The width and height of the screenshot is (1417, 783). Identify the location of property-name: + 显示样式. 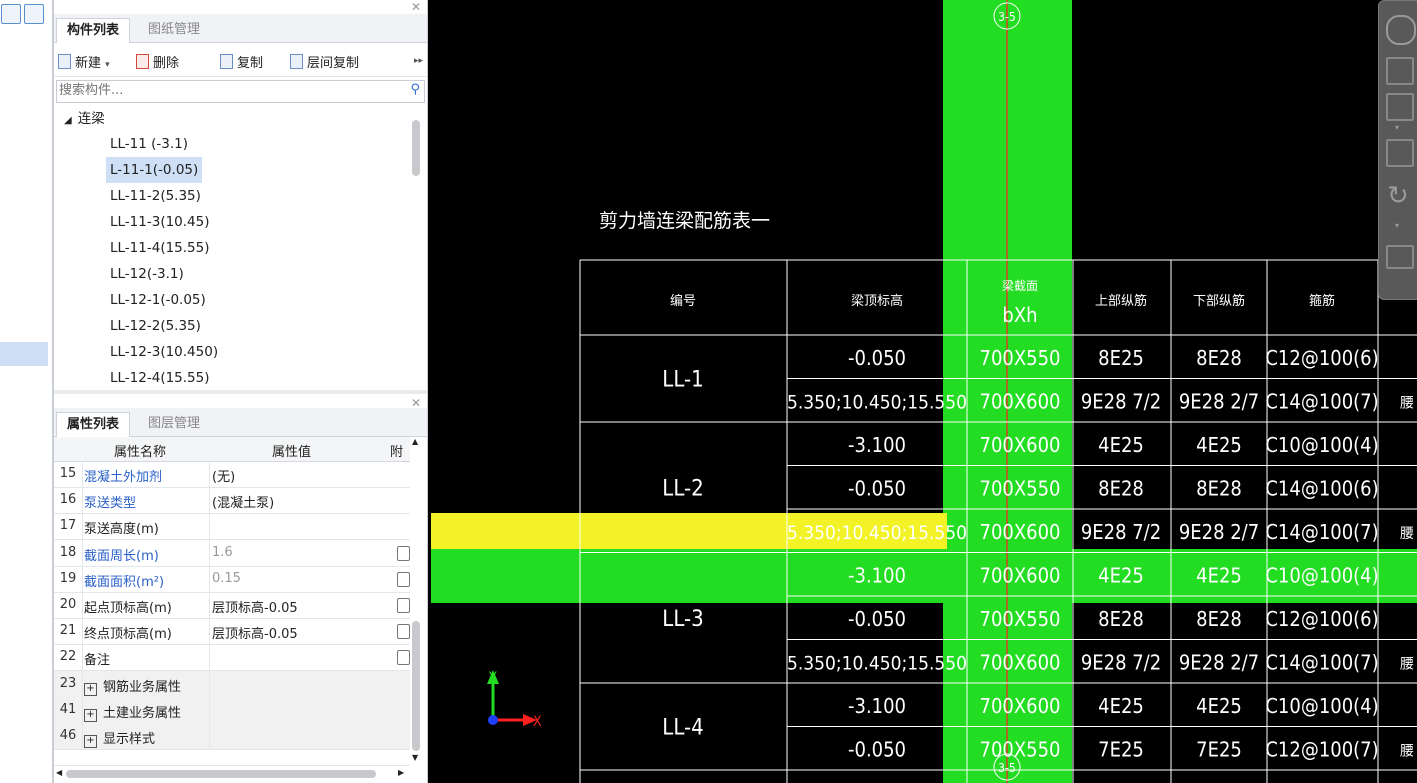
(119, 738).